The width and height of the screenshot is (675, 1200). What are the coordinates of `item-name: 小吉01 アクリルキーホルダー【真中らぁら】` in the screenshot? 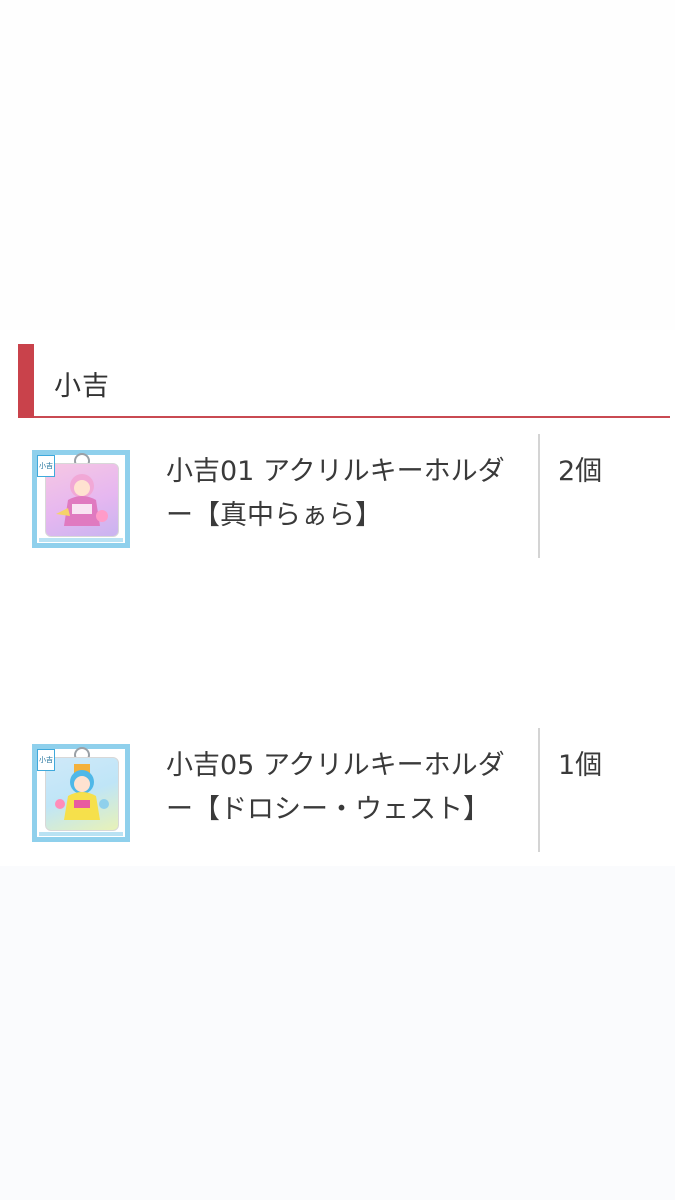 It's located at (335, 493).